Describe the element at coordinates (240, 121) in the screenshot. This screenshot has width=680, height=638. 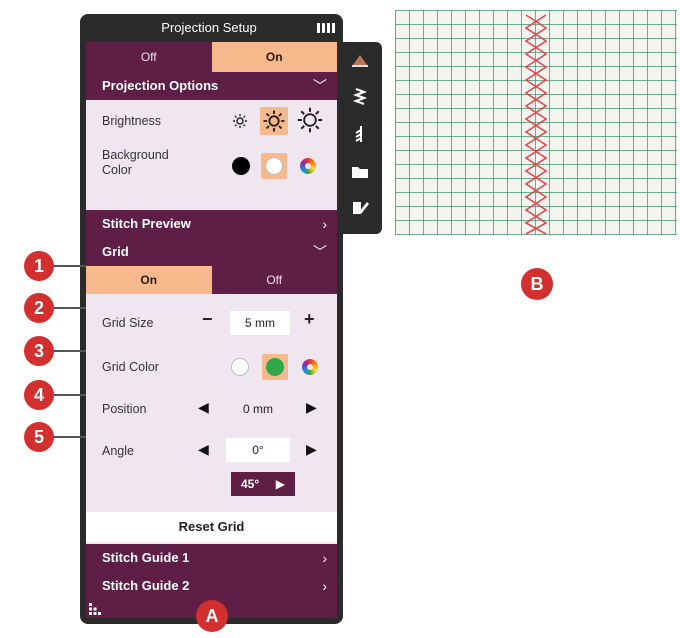
I see `sun-small-icon` at that location.